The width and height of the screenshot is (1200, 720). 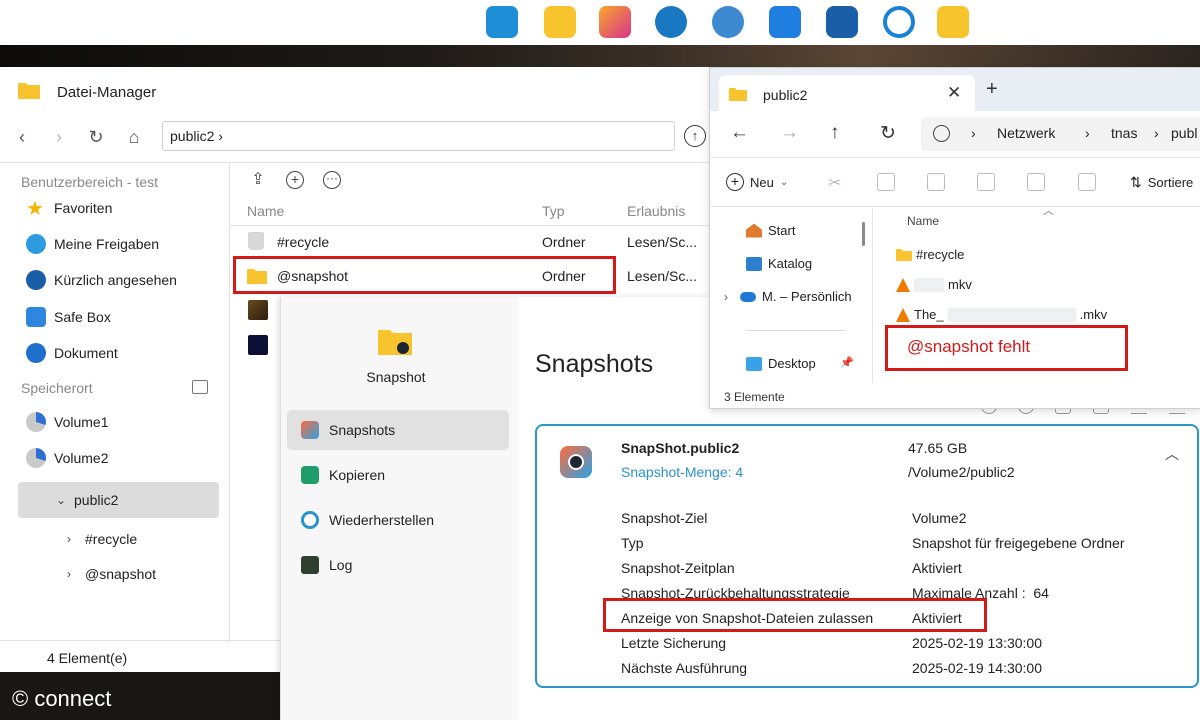 I want to click on more-icon: ···, so click(x=332, y=180).